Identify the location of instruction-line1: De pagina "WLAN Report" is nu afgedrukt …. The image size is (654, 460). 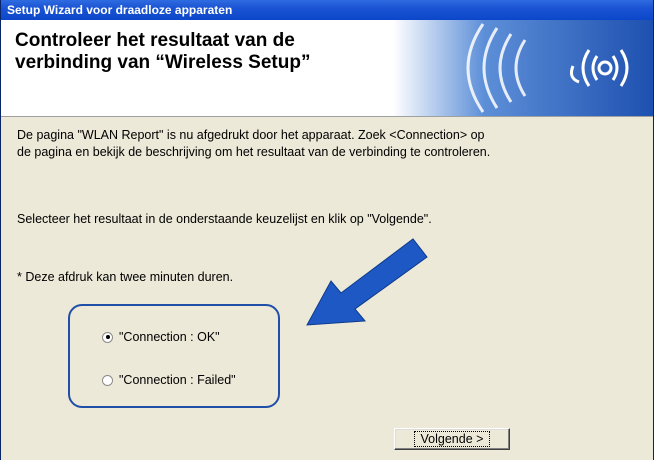
(251, 135).